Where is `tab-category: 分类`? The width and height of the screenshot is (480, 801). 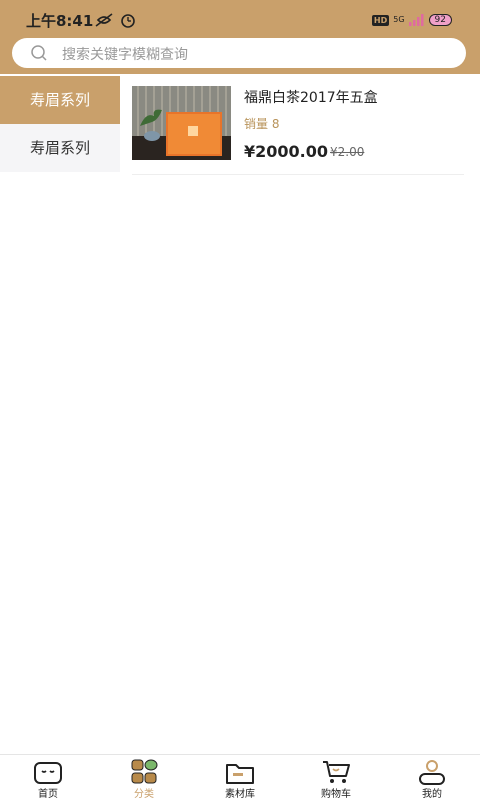 tab-category: 分类 is located at coordinates (144, 778).